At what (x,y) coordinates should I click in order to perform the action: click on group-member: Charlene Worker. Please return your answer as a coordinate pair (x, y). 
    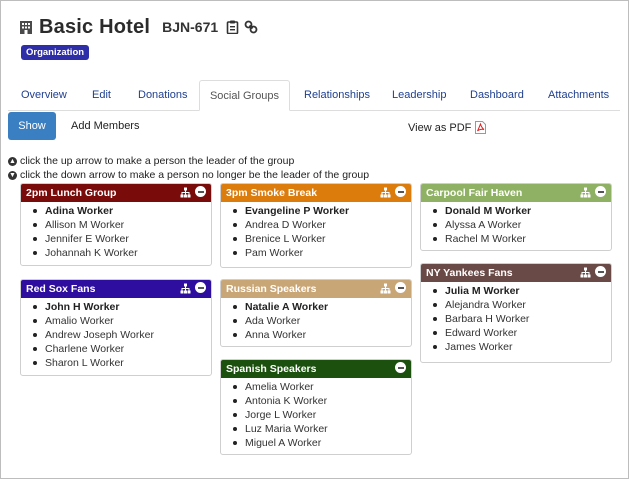
    Looking at the image, I should click on (121, 349).